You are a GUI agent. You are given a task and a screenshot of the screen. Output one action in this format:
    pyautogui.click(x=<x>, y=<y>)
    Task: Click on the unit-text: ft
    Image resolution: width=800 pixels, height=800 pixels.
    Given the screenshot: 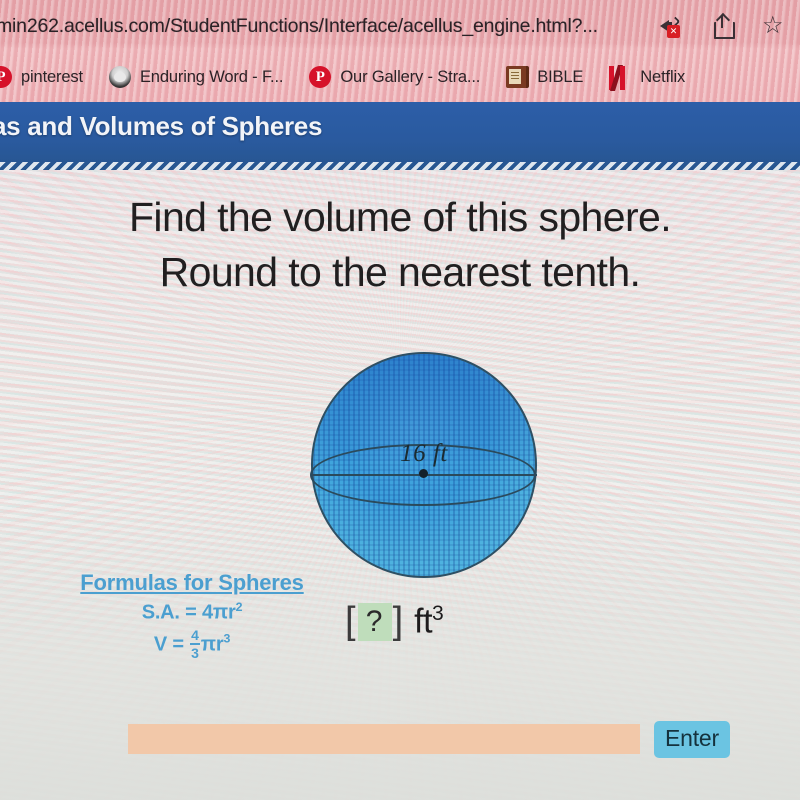 What is the action you would take?
    pyautogui.click(x=423, y=621)
    